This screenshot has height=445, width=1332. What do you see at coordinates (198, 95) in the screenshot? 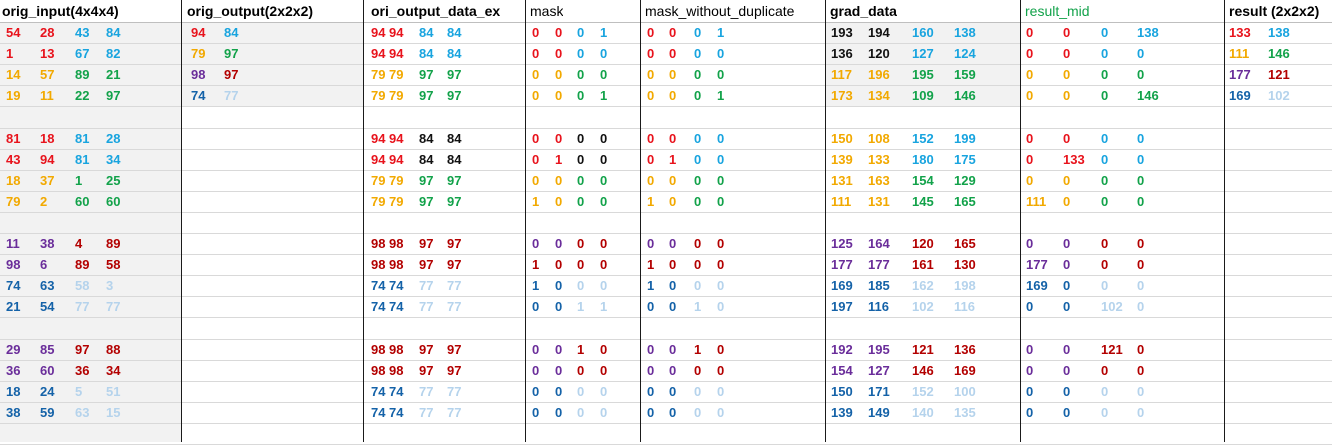
I see `orig-output-cell: 74` at bounding box center [198, 95].